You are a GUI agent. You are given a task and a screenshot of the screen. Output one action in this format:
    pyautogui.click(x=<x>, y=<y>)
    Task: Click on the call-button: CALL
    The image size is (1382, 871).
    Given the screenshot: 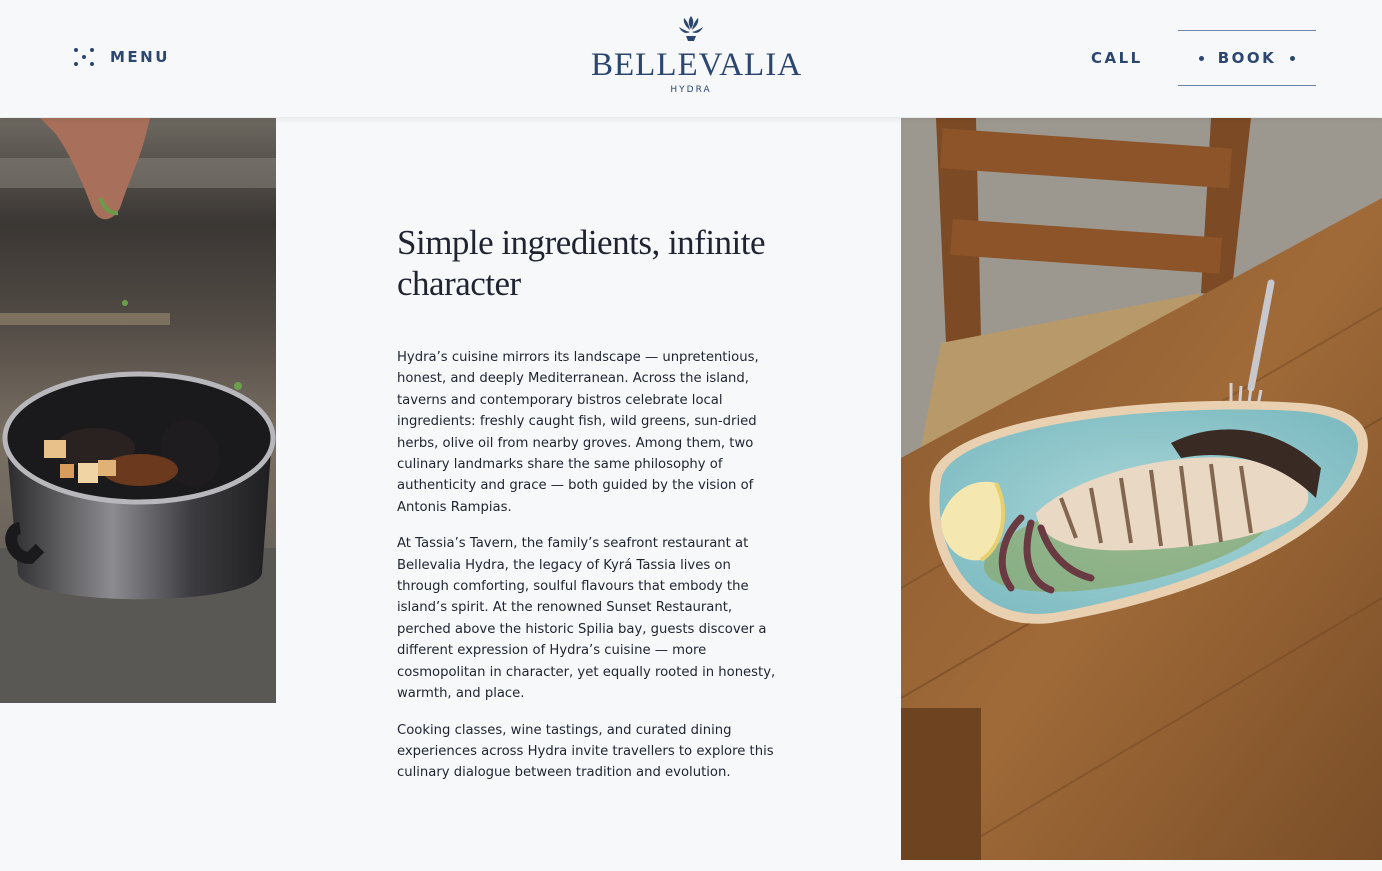 What is the action you would take?
    pyautogui.click(x=1117, y=58)
    